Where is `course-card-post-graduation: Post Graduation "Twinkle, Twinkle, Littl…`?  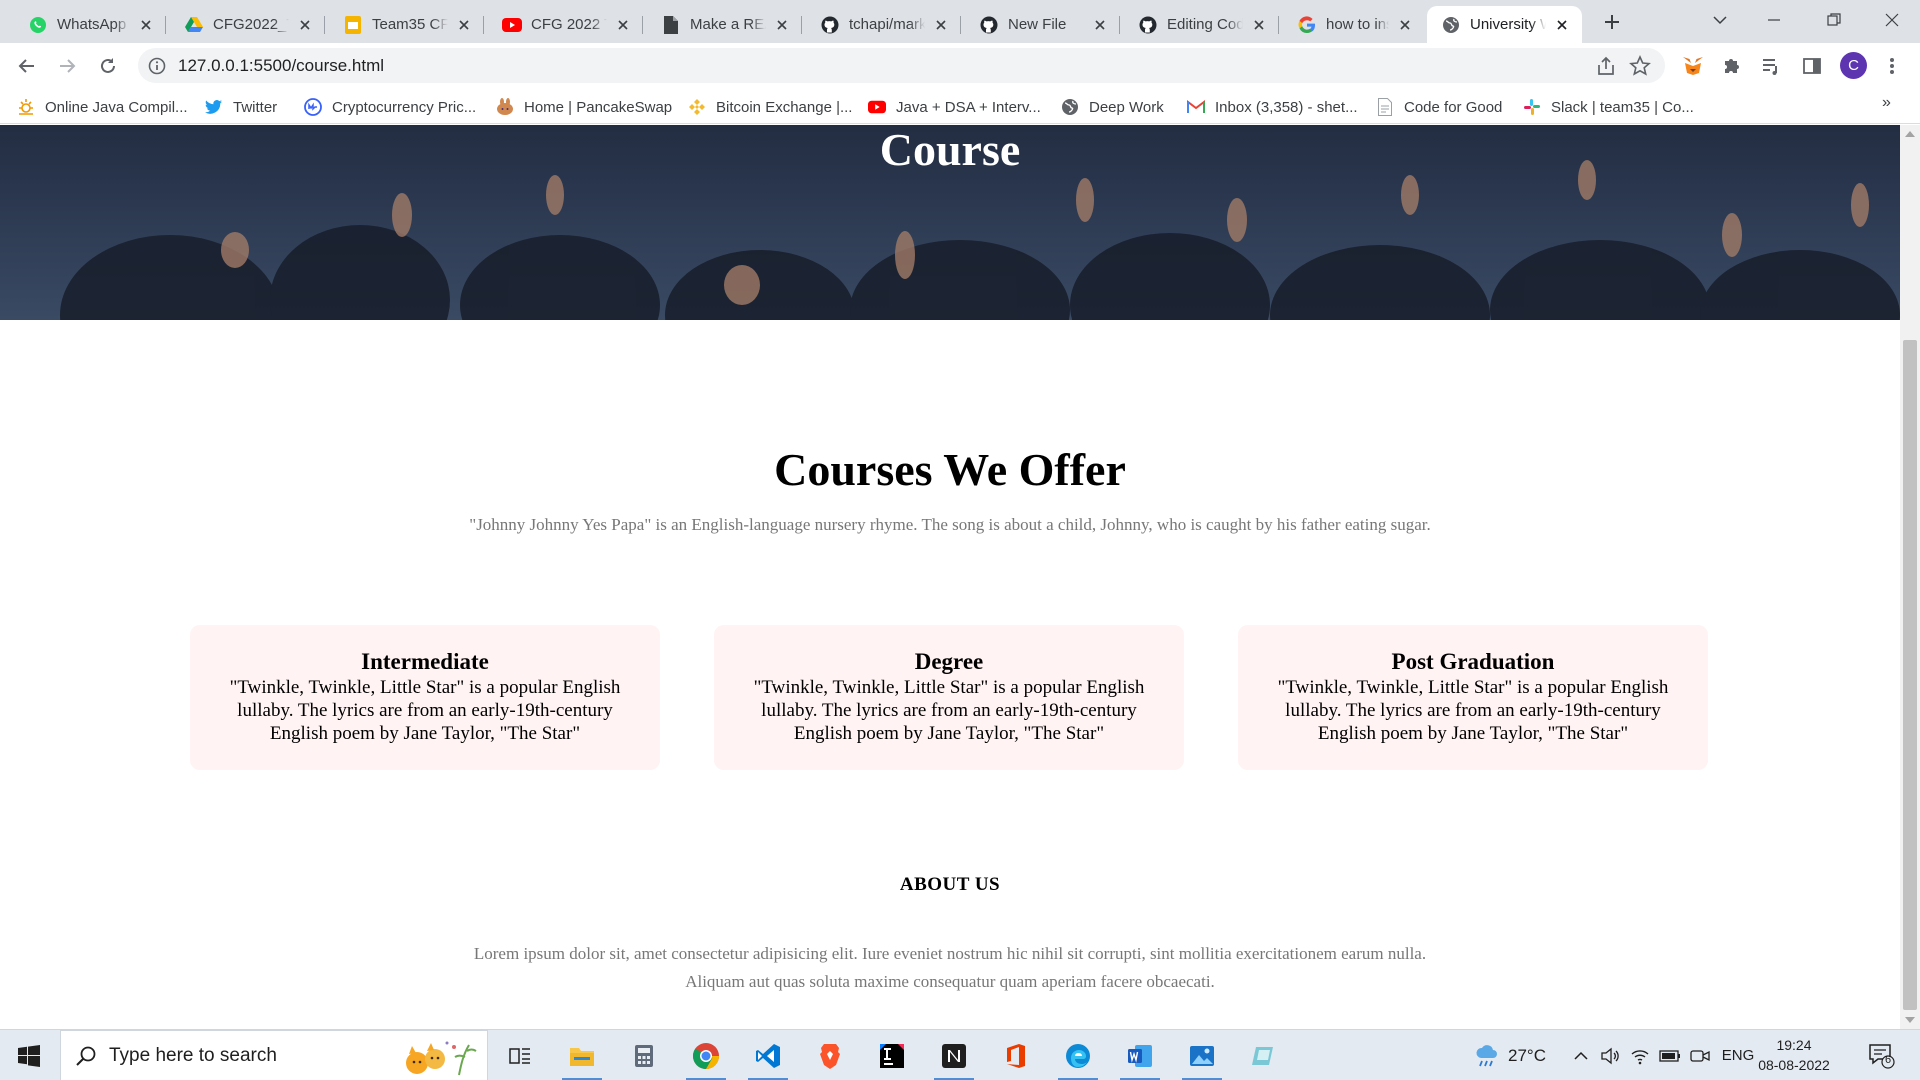
course-card-post-graduation: Post Graduation "Twinkle, Twinkle, Littl… is located at coordinates (1473, 697).